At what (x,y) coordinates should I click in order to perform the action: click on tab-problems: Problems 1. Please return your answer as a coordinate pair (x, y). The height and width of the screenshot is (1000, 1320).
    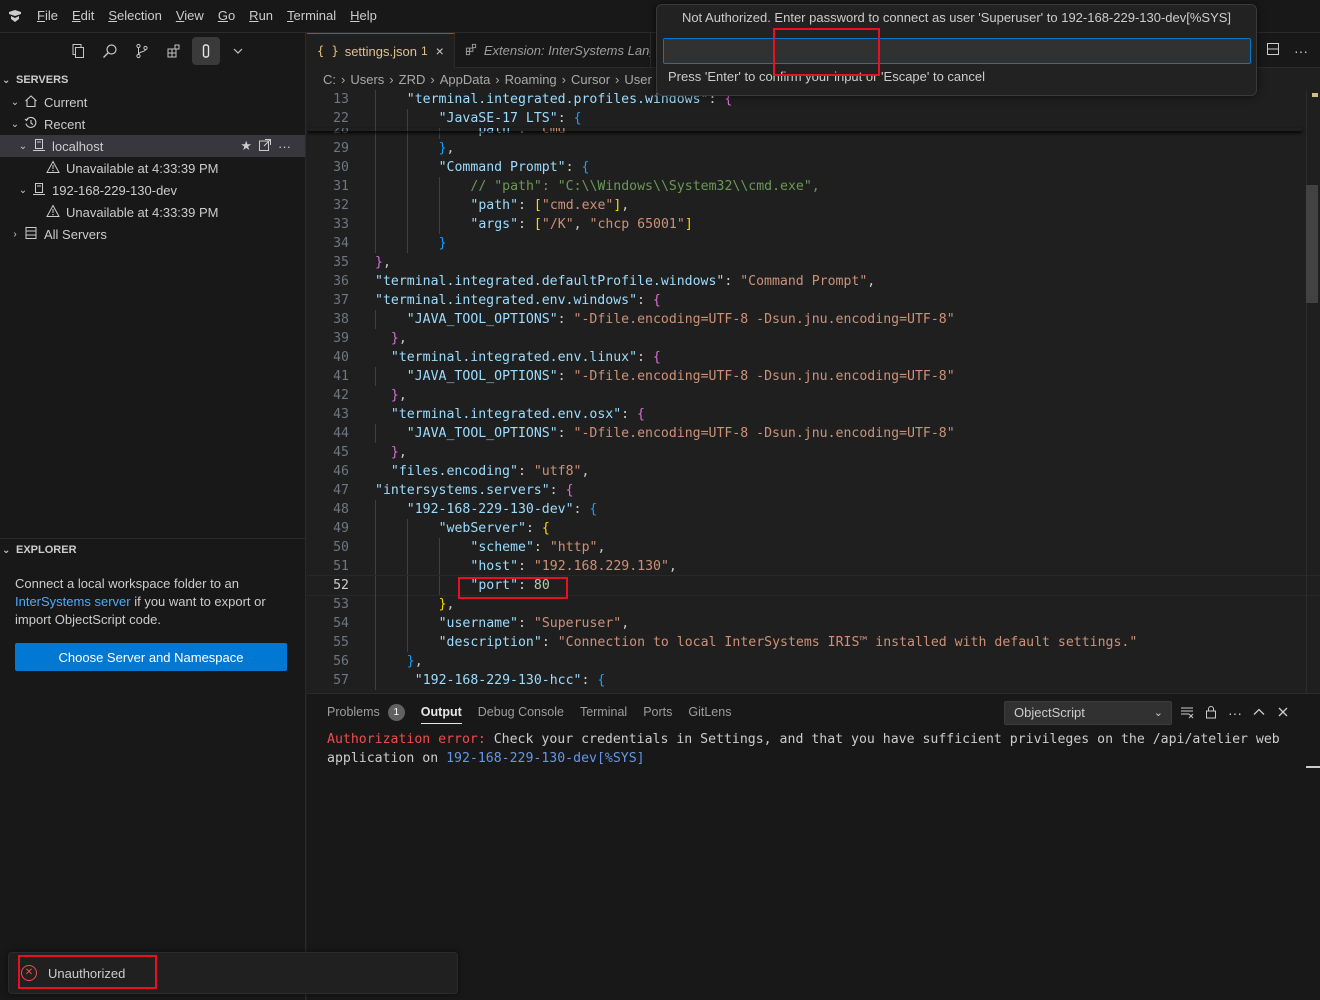
    Looking at the image, I should click on (366, 712).